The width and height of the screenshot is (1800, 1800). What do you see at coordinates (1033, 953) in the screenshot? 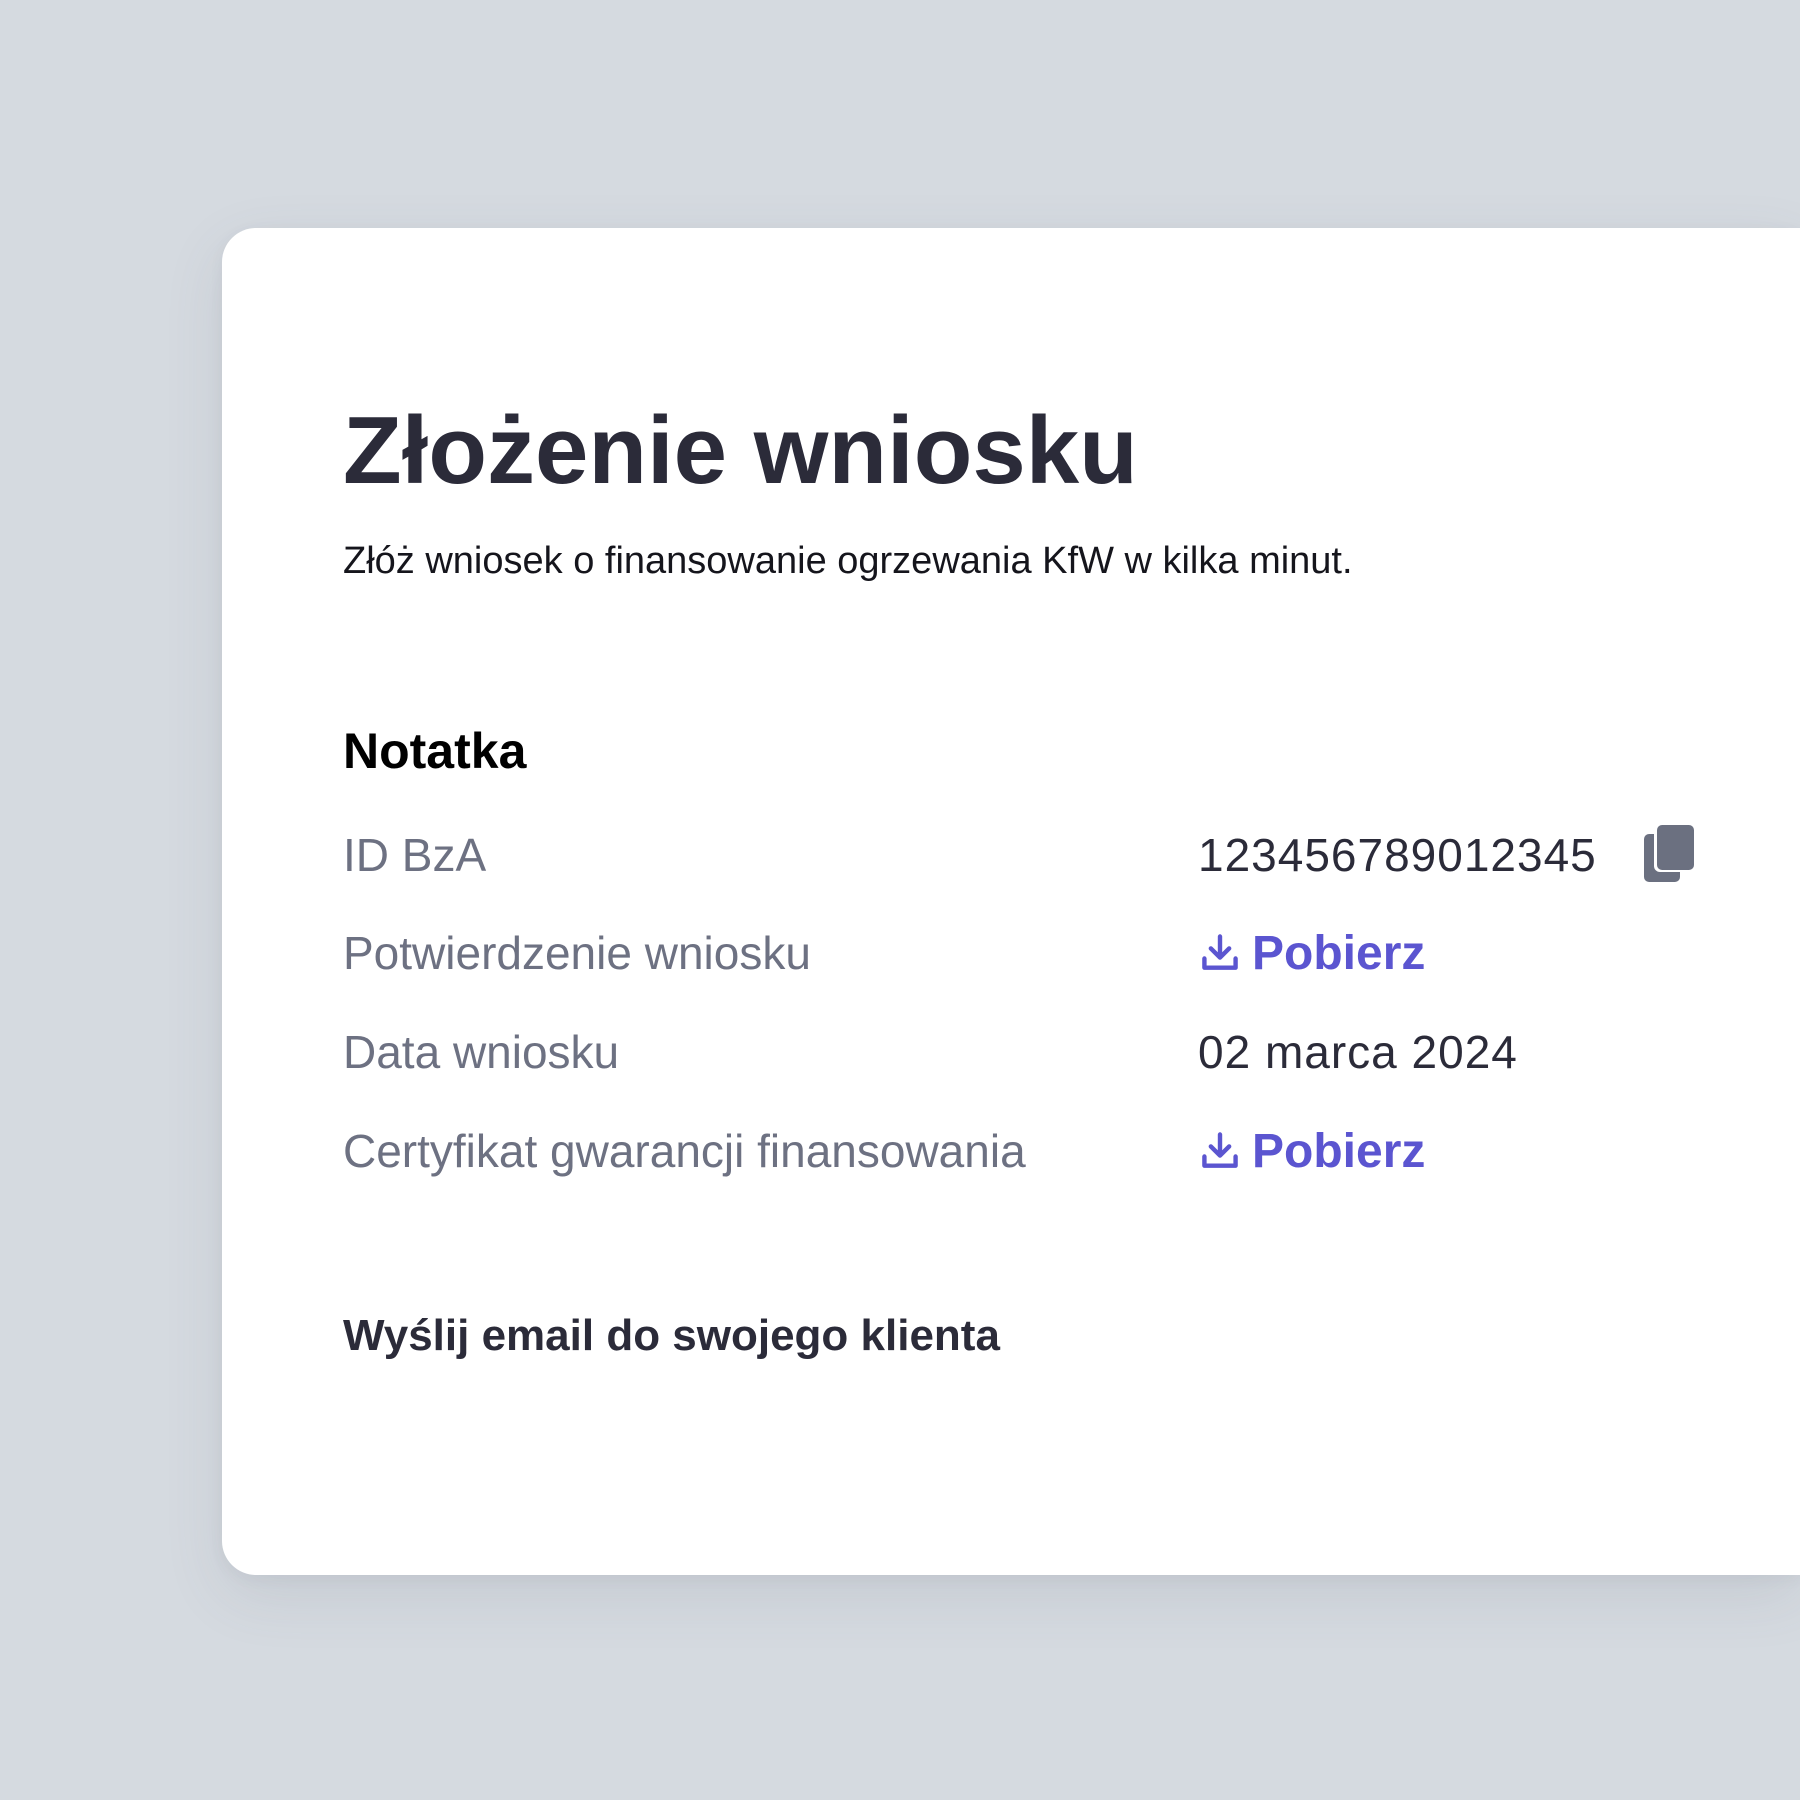
I see `row-application-confirmation: Potwierdzenie wniosku Pobierz` at bounding box center [1033, 953].